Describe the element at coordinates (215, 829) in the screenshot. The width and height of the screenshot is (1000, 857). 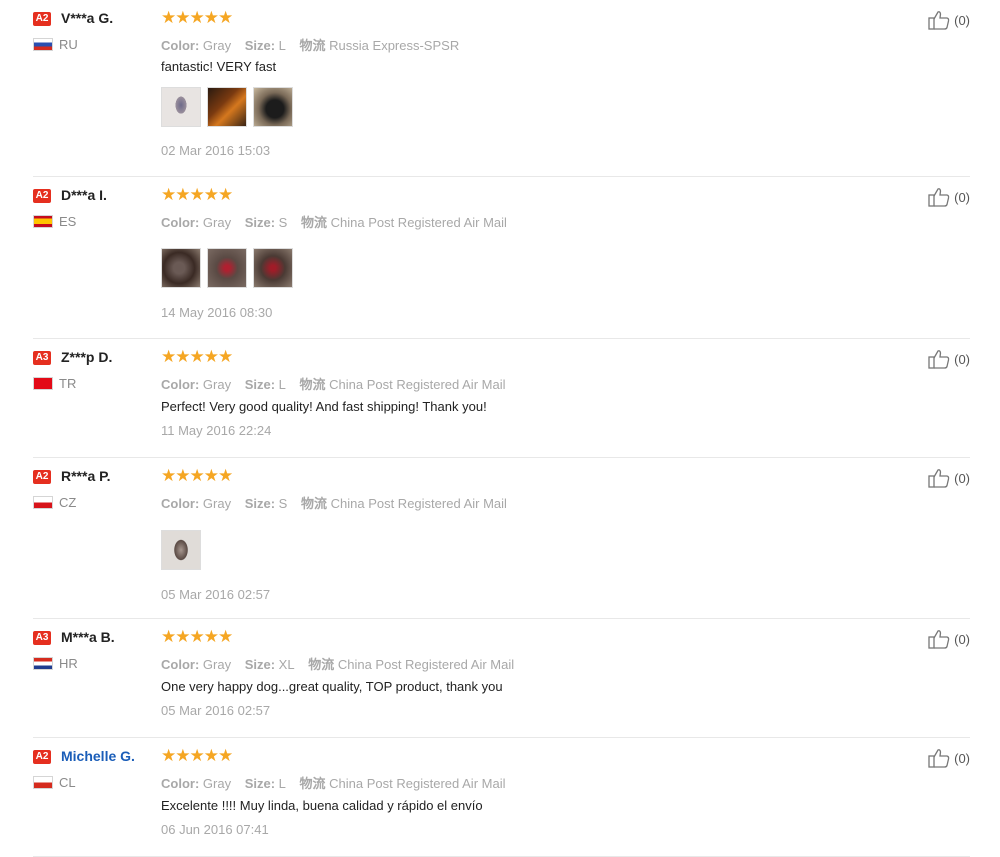
I see `review-date: 06 Jun 2016 07:41` at that location.